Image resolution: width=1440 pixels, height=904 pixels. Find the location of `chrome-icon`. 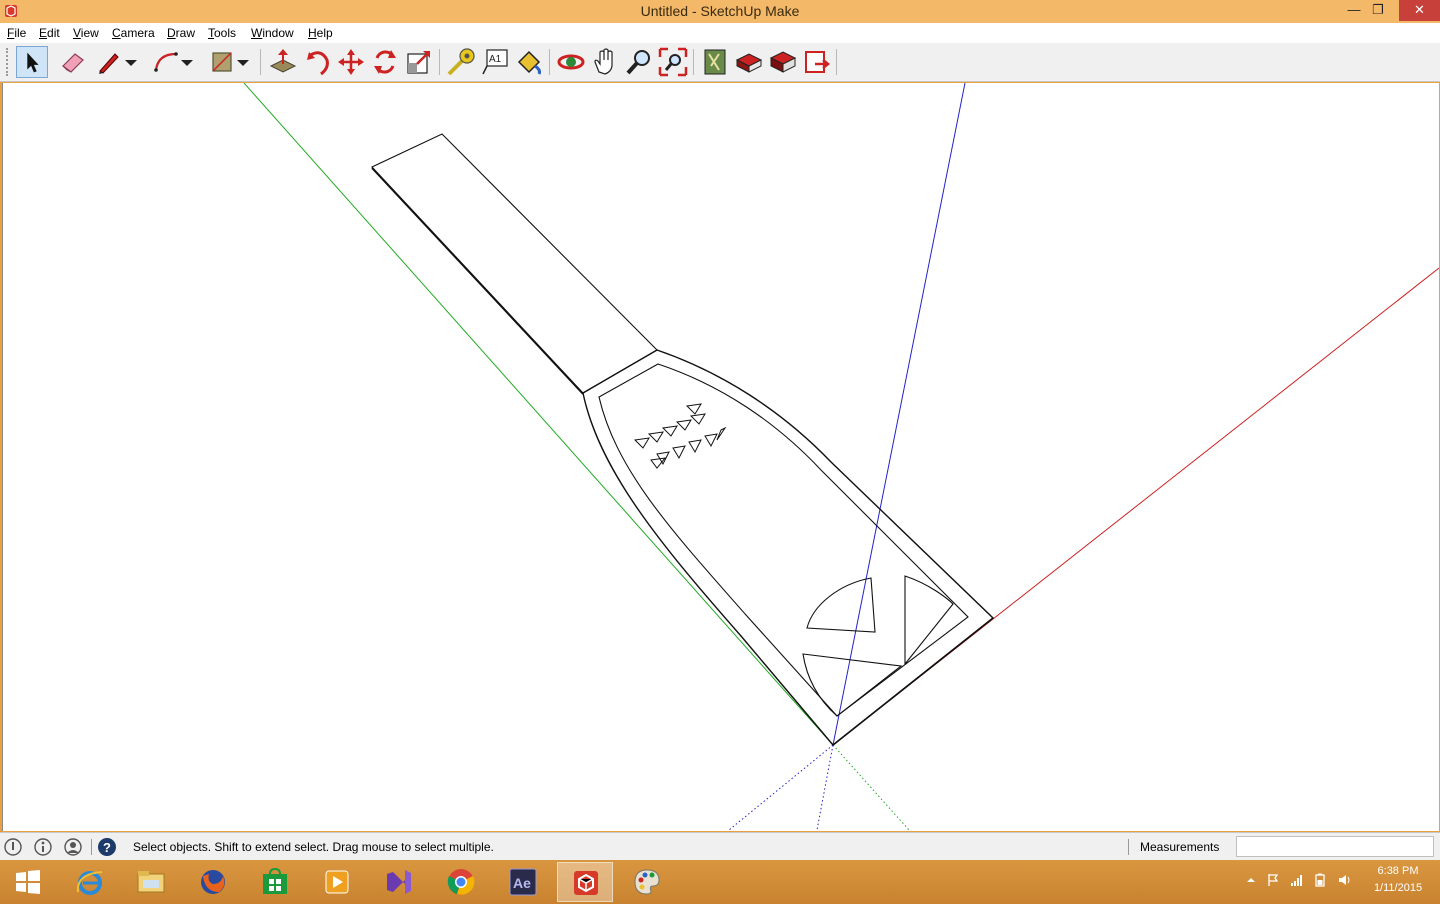

chrome-icon is located at coordinates (461, 882).